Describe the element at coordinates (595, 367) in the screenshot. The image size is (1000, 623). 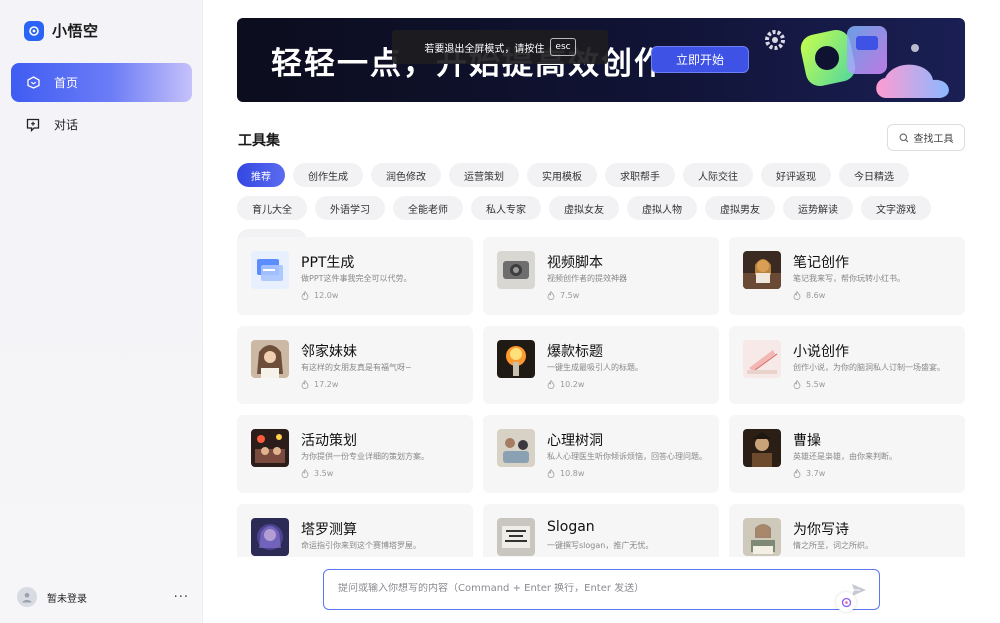
I see `tool-description: 一键生成最吸引人的标题。` at that location.